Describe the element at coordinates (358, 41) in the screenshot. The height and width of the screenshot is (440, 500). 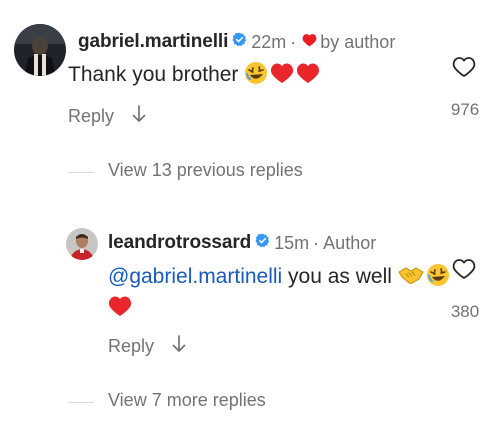
I see `by-author-label: by author` at that location.